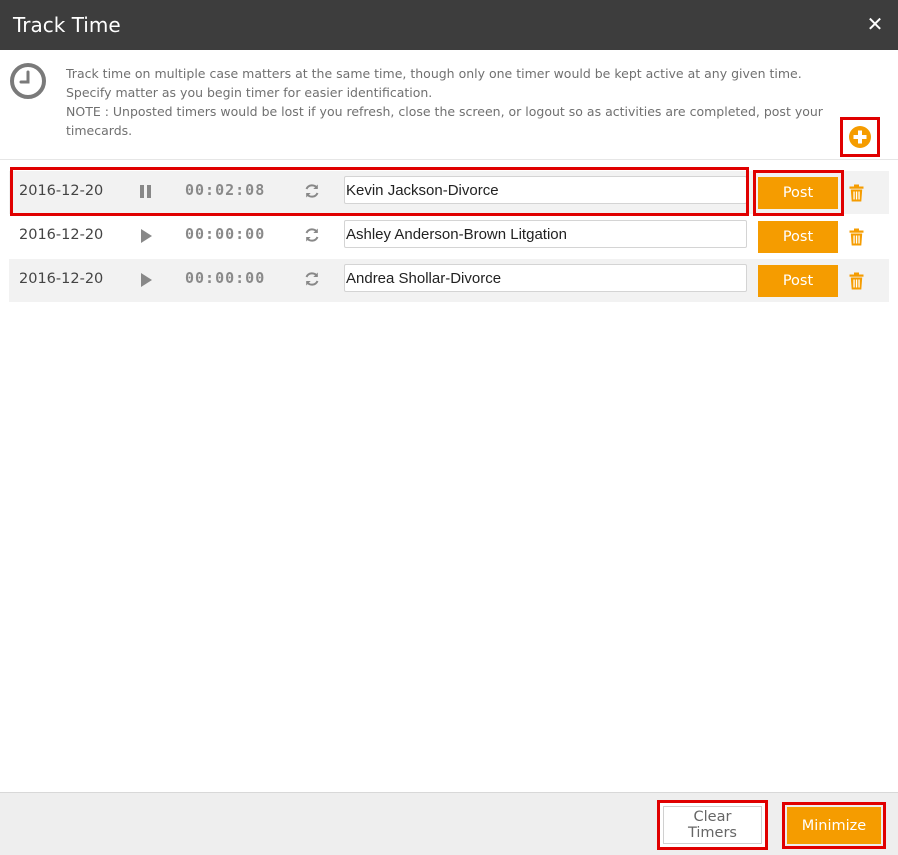 Image resolution: width=898 pixels, height=855 pixels. What do you see at coordinates (225, 190) in the screenshot?
I see `timer-elapsed: 00:02:08` at bounding box center [225, 190].